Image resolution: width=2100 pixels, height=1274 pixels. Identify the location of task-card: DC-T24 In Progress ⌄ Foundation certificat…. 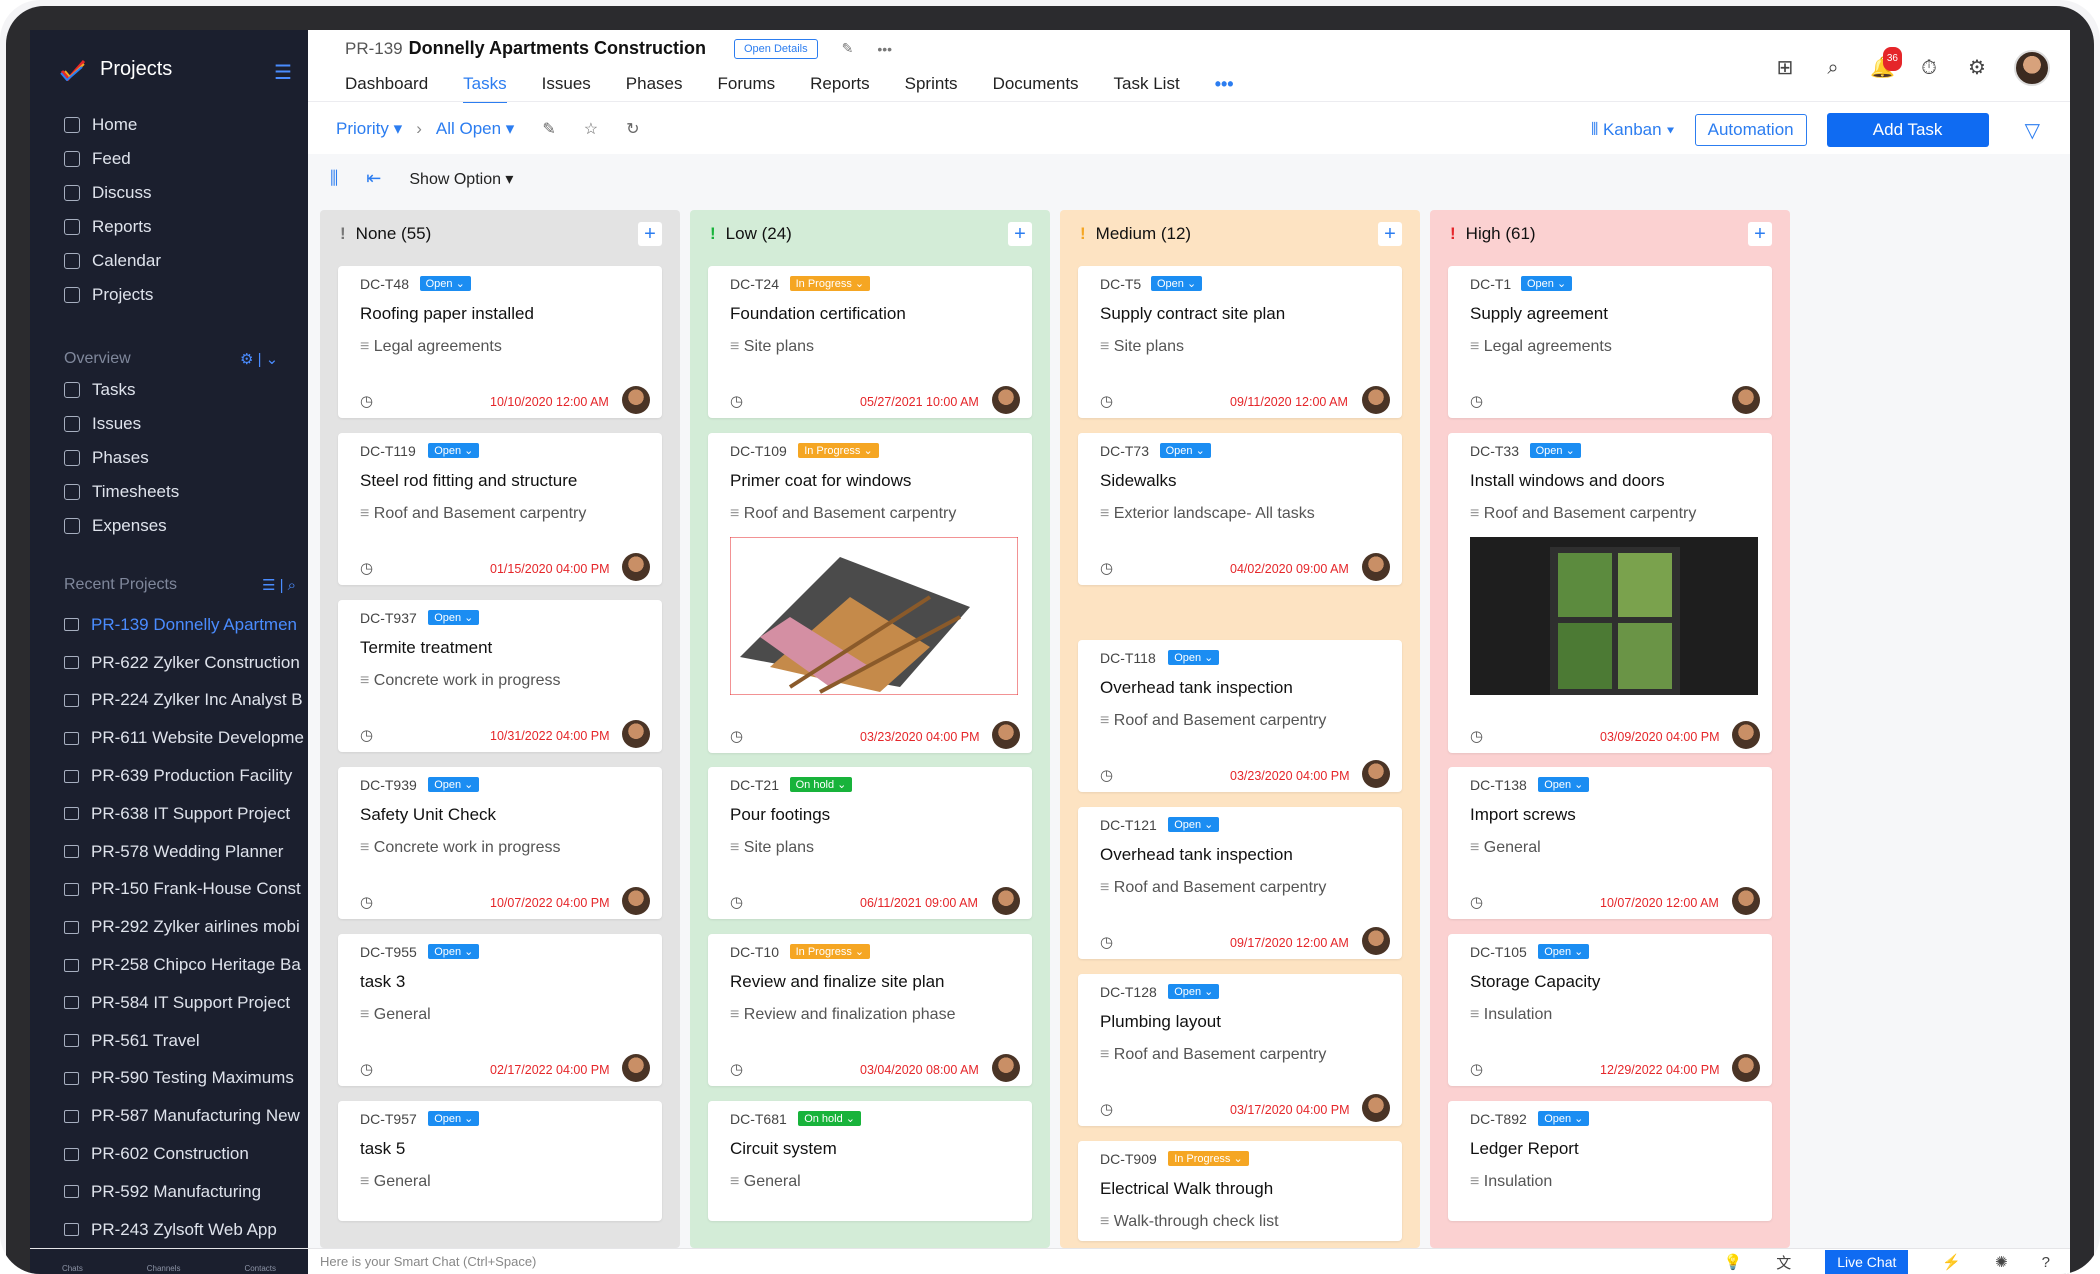
(870, 342).